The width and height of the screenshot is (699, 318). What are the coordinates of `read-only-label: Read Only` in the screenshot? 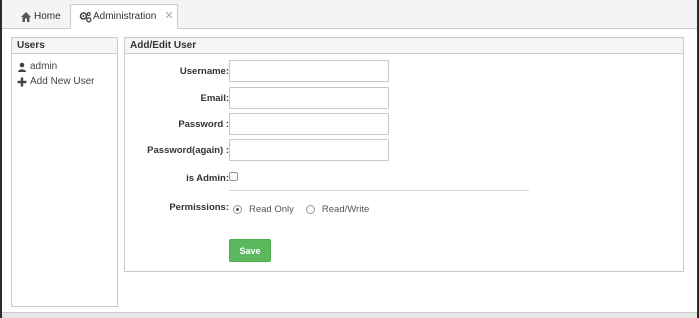 It's located at (271, 209).